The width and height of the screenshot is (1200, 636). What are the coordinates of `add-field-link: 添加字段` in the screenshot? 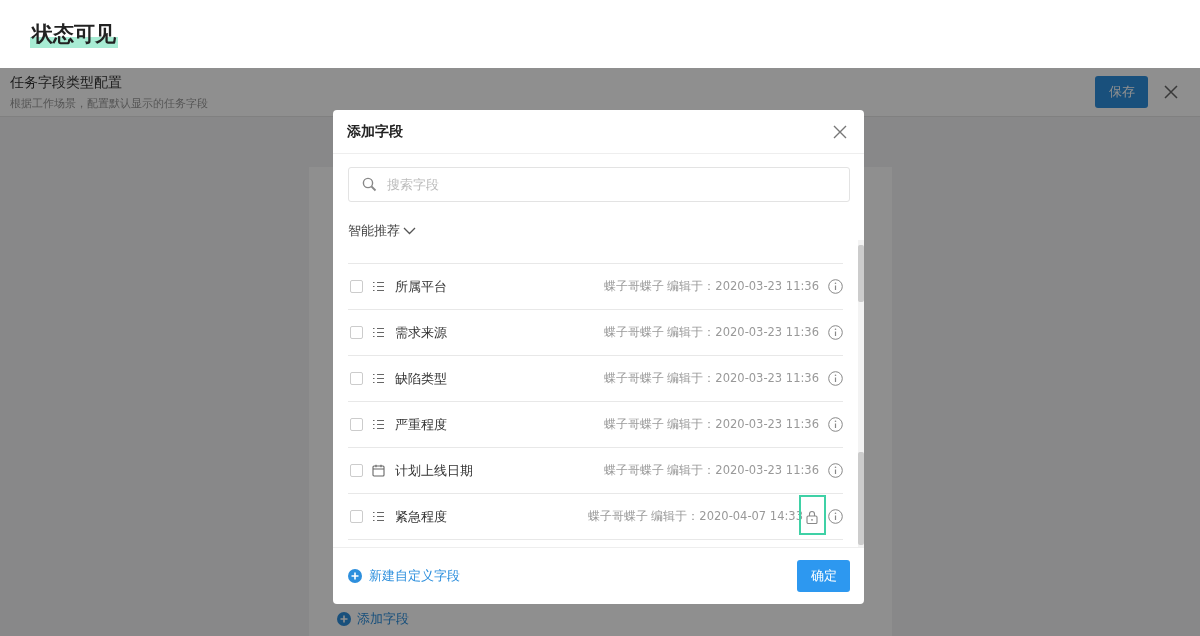 It's located at (382, 619).